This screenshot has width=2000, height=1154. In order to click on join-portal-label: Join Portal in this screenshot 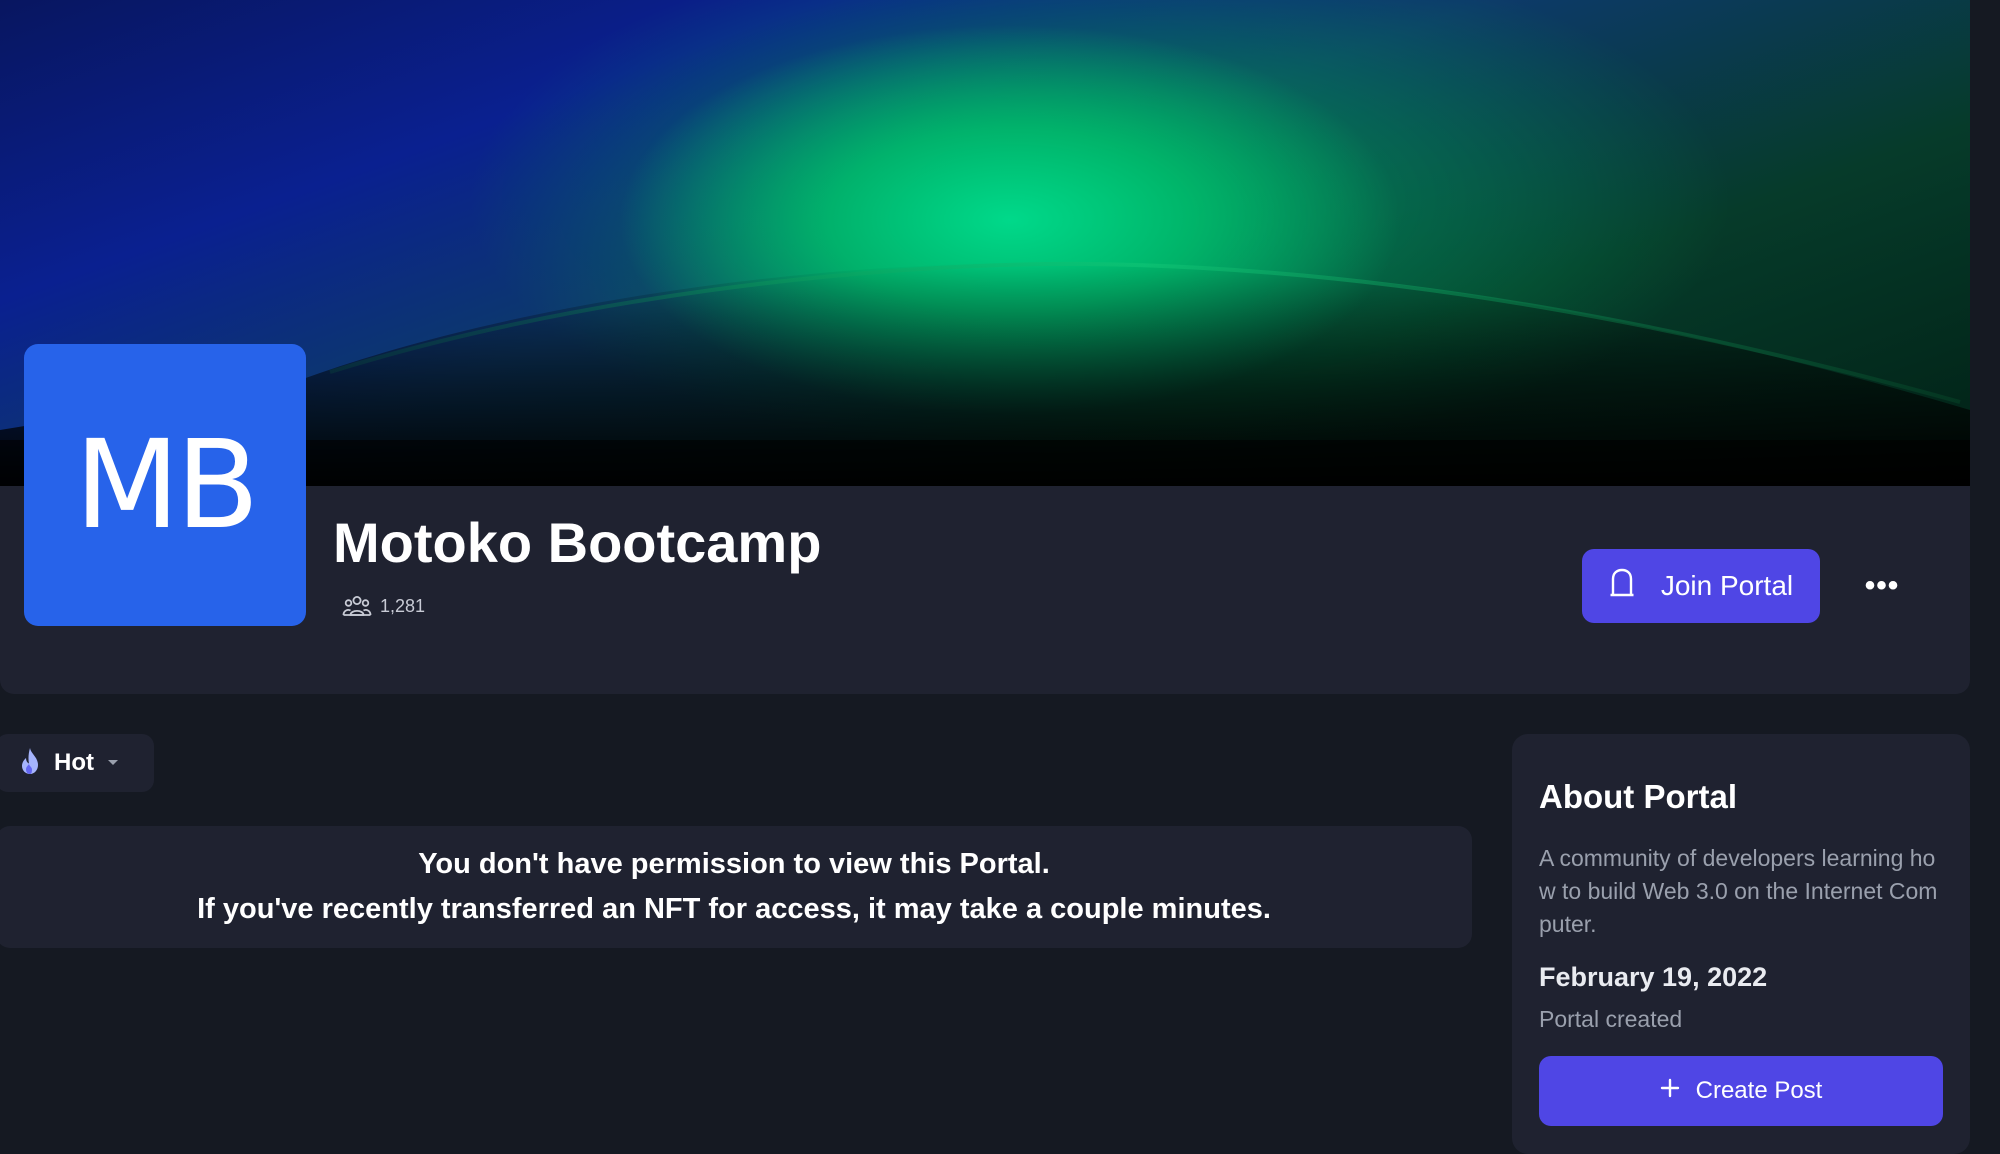, I will do `click(1727, 585)`.